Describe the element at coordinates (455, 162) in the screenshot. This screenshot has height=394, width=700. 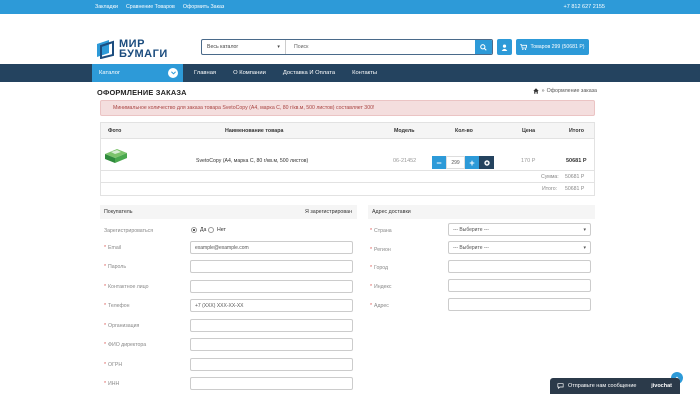
I see `quantity-input: 299` at that location.